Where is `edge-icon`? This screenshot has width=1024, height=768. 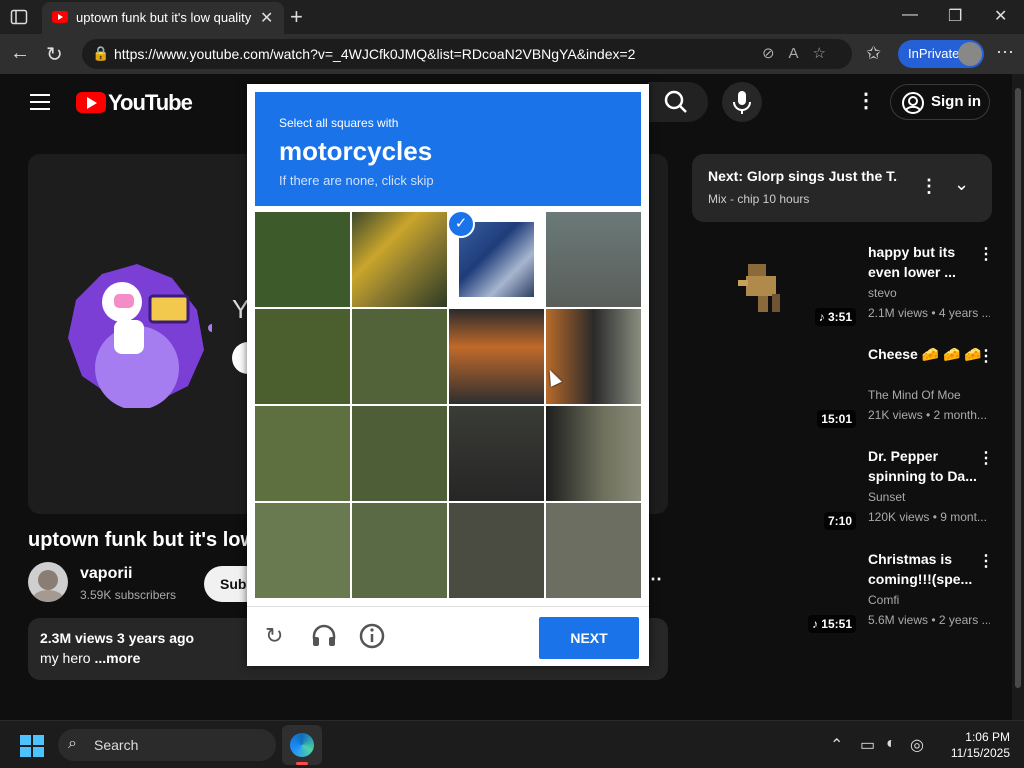 edge-icon is located at coordinates (302, 745).